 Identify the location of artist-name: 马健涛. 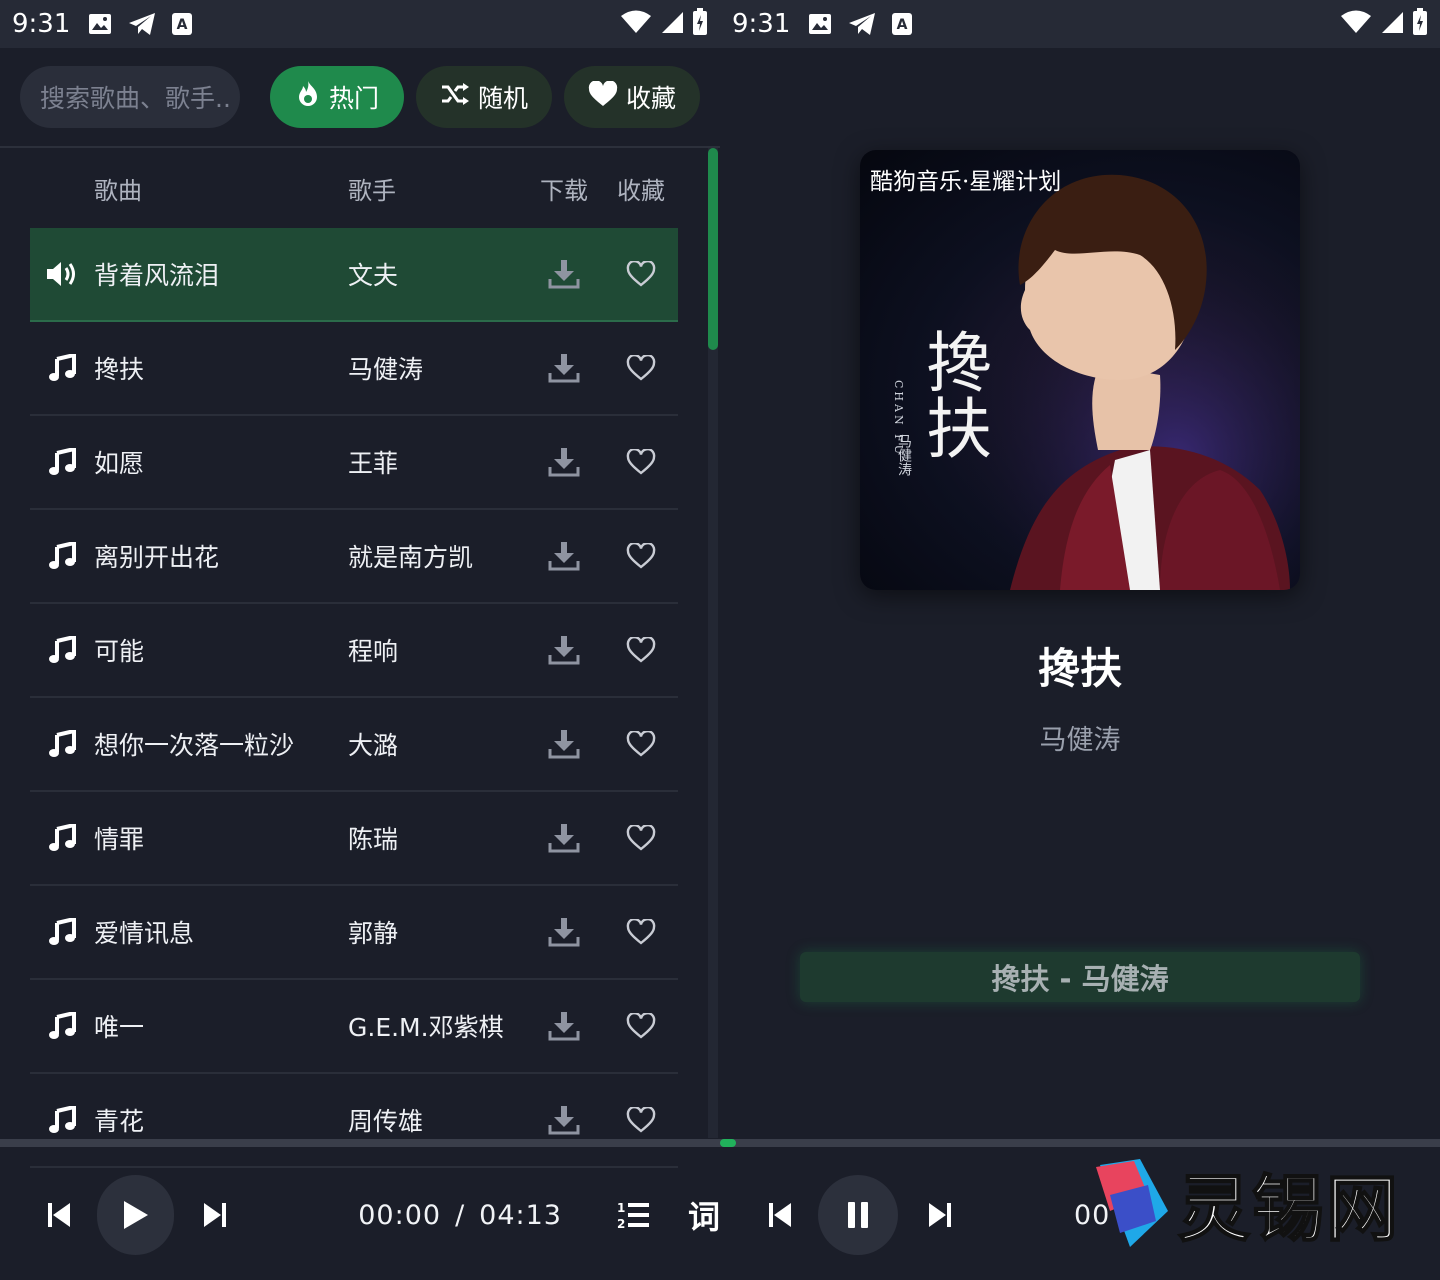
(386, 369).